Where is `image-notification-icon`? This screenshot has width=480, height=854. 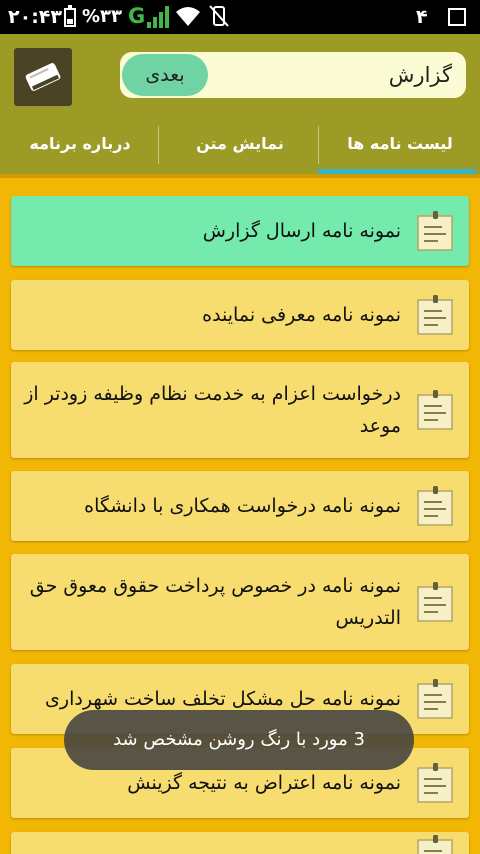
image-notification-icon is located at coordinates (457, 17).